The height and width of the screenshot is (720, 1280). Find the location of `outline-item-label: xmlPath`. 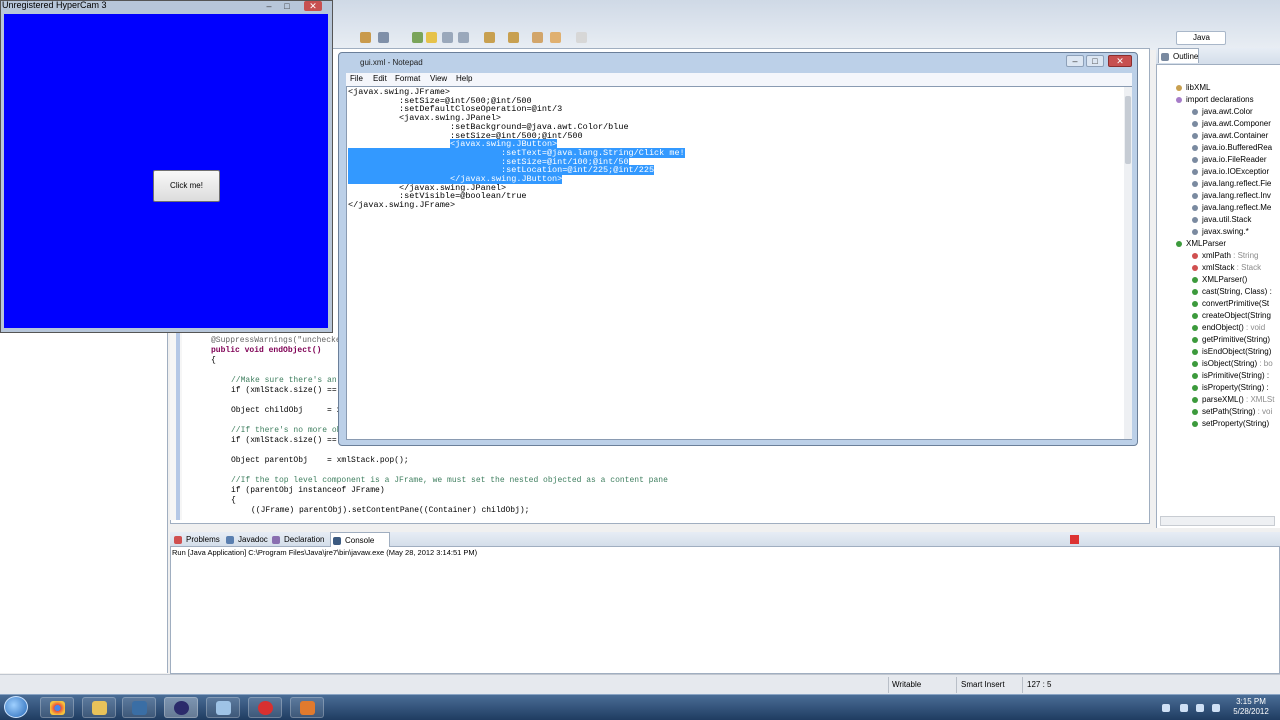

outline-item-label: xmlPath is located at coordinates (1216, 255).